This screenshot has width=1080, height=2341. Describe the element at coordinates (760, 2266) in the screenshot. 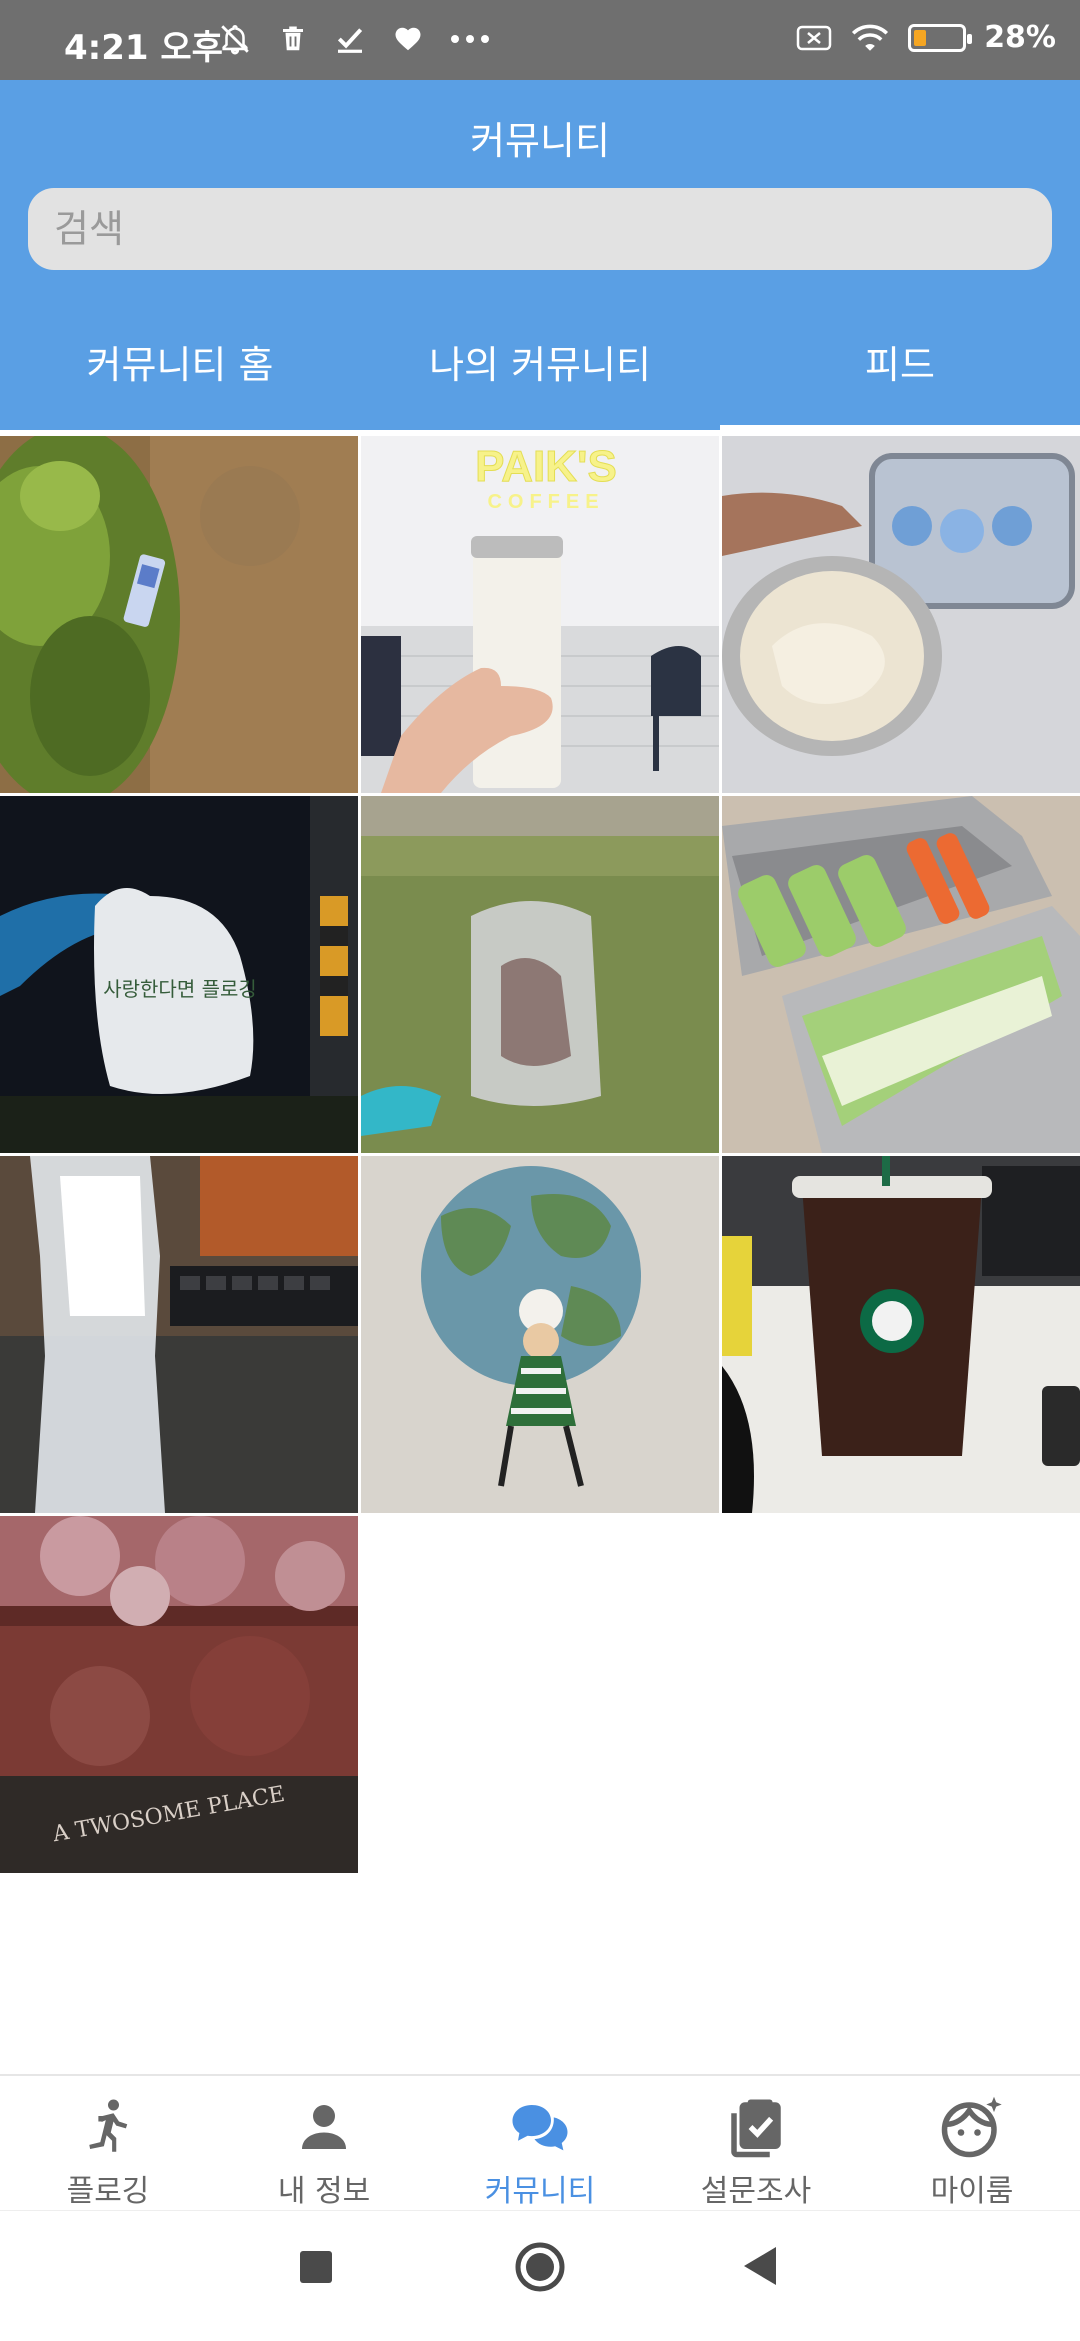

I see `back-triangle-icon` at that location.